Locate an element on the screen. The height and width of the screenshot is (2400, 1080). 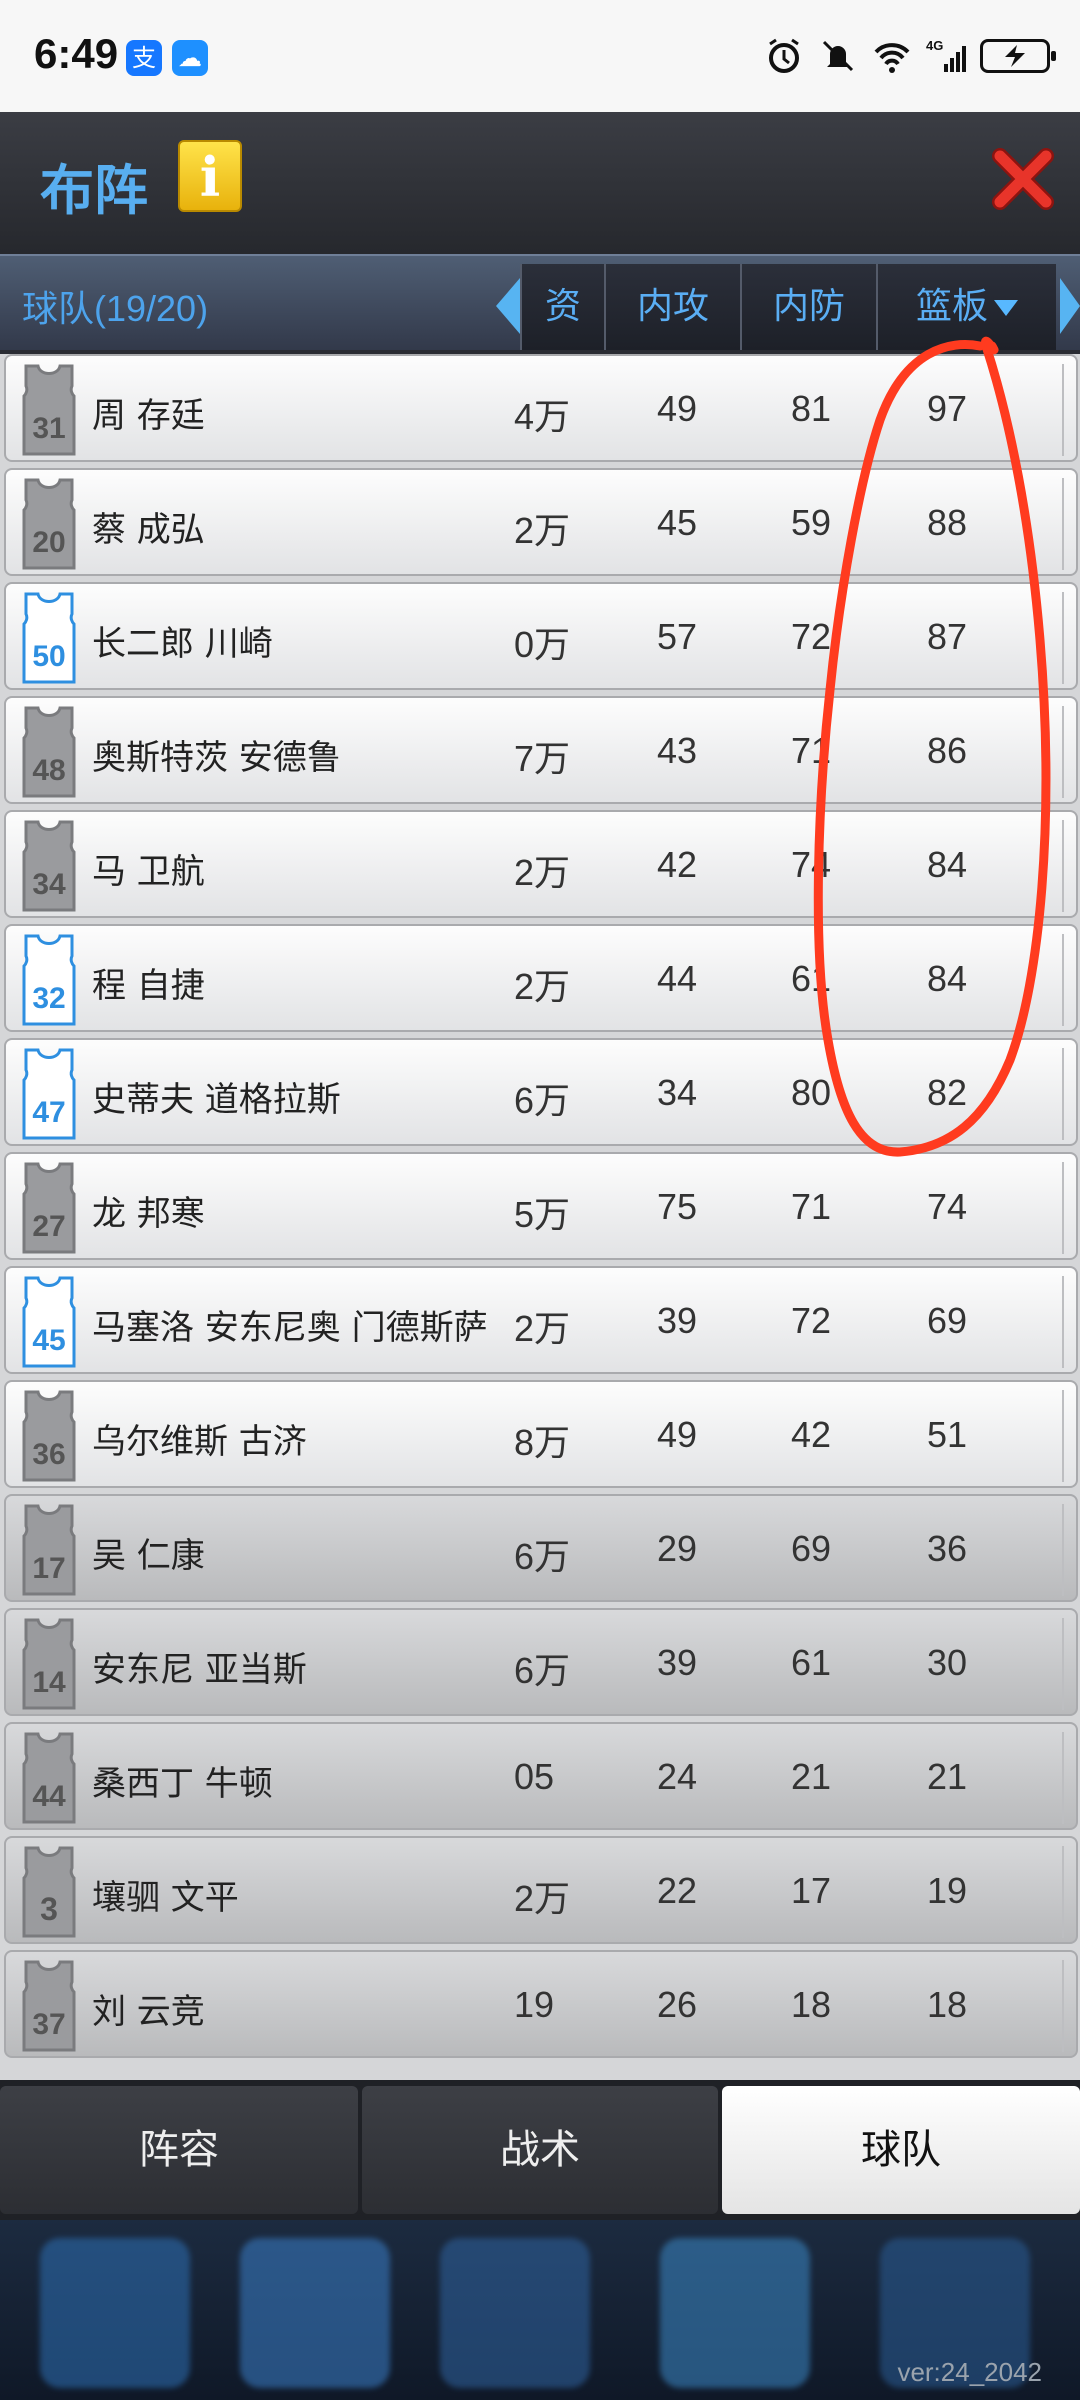
table-row: 34 马 卫航 2万 42 74 84 is located at coordinates (541, 864).